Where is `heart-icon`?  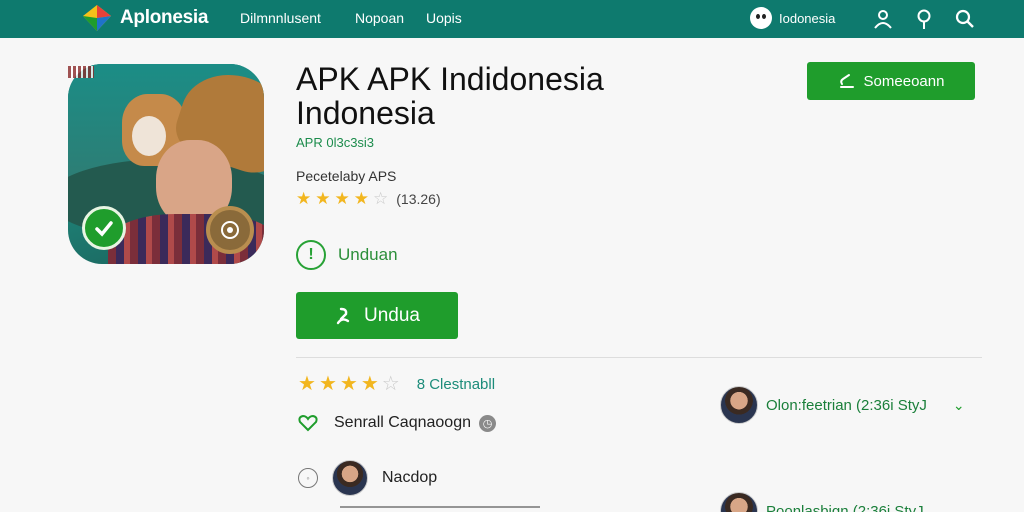
heart-icon is located at coordinates (308, 423).